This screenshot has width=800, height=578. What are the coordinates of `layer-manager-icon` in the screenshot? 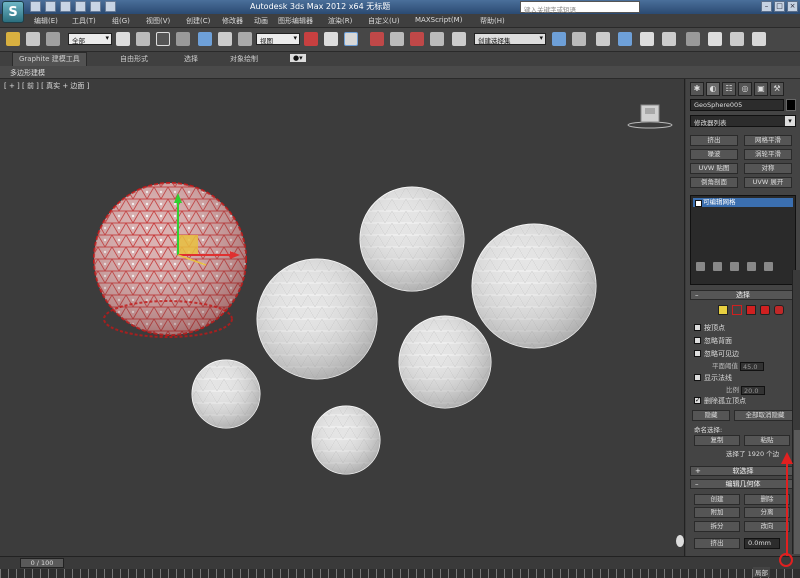 It's located at (603, 39).